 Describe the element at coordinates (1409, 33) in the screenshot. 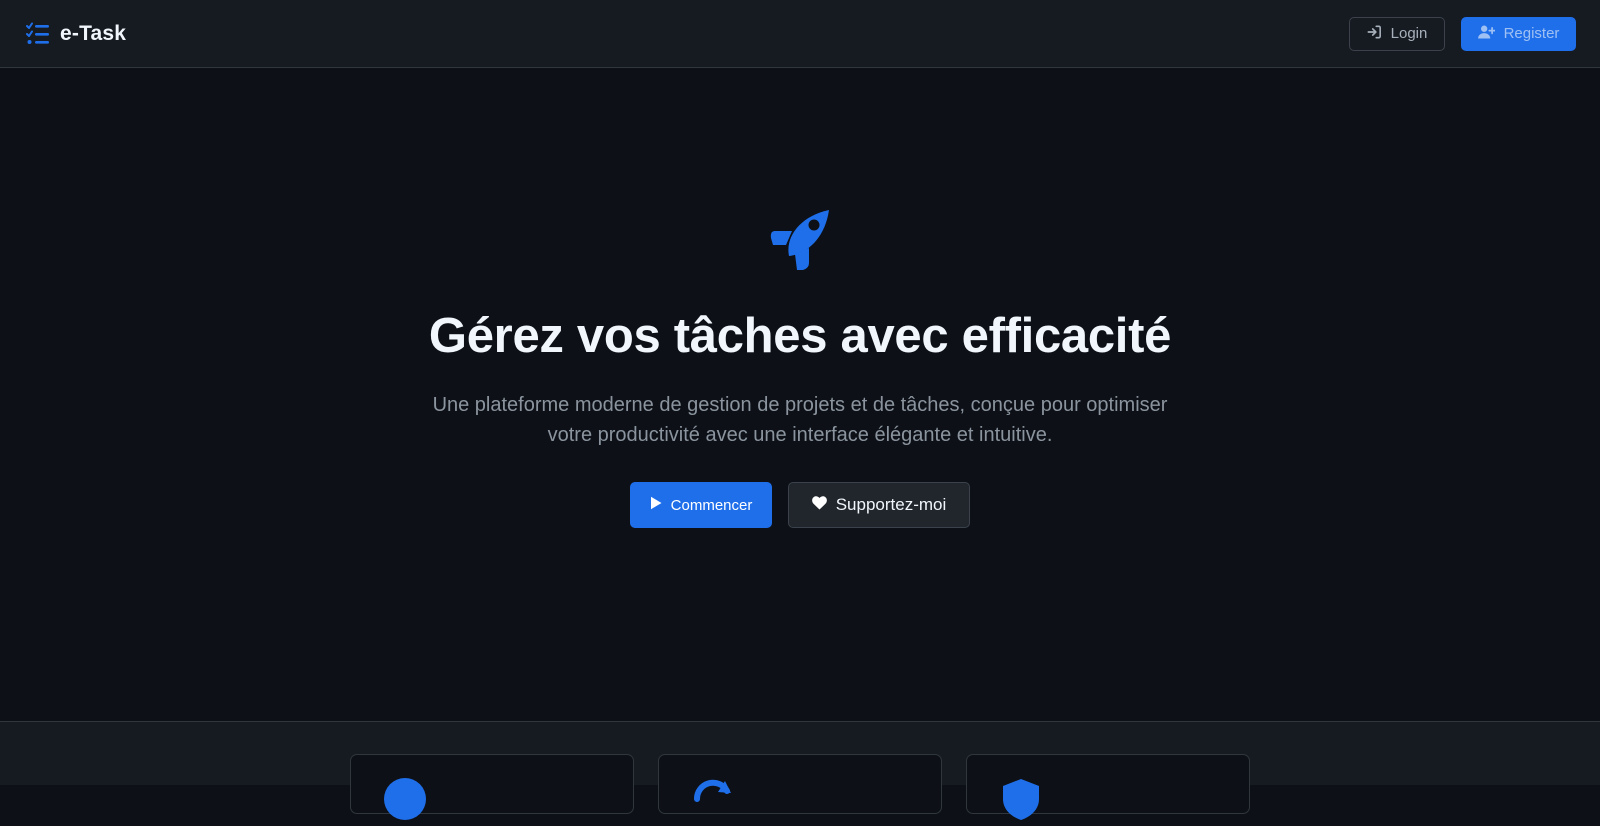

I see `login-label: Login` at that location.